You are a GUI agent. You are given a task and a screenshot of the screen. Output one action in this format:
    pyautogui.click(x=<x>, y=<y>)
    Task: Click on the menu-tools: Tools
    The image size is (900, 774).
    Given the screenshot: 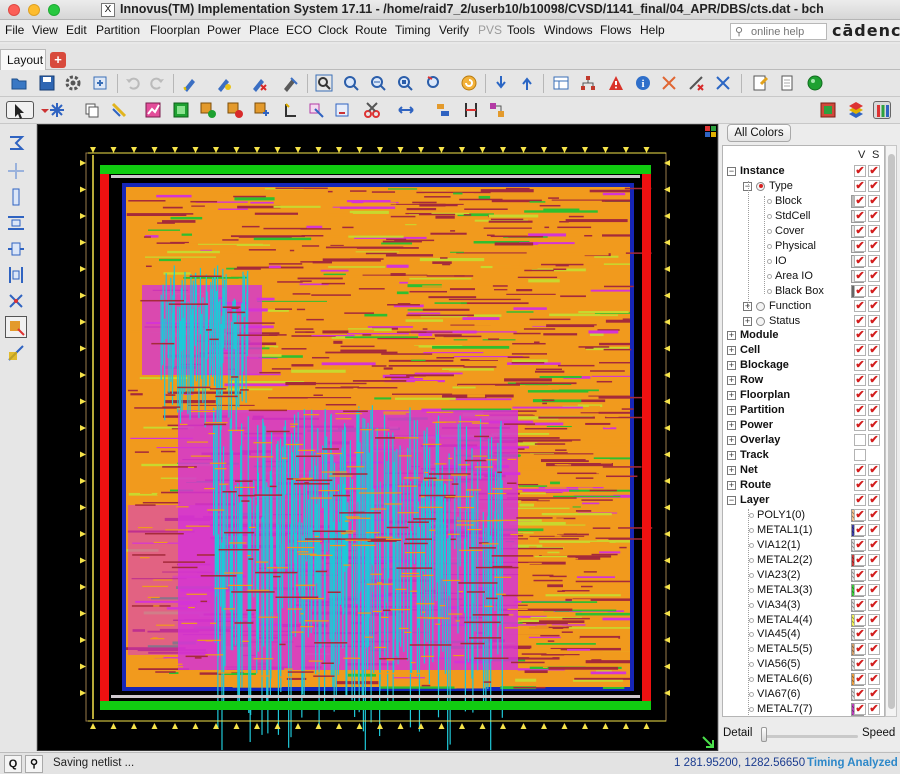 What is the action you would take?
    pyautogui.click(x=521, y=30)
    